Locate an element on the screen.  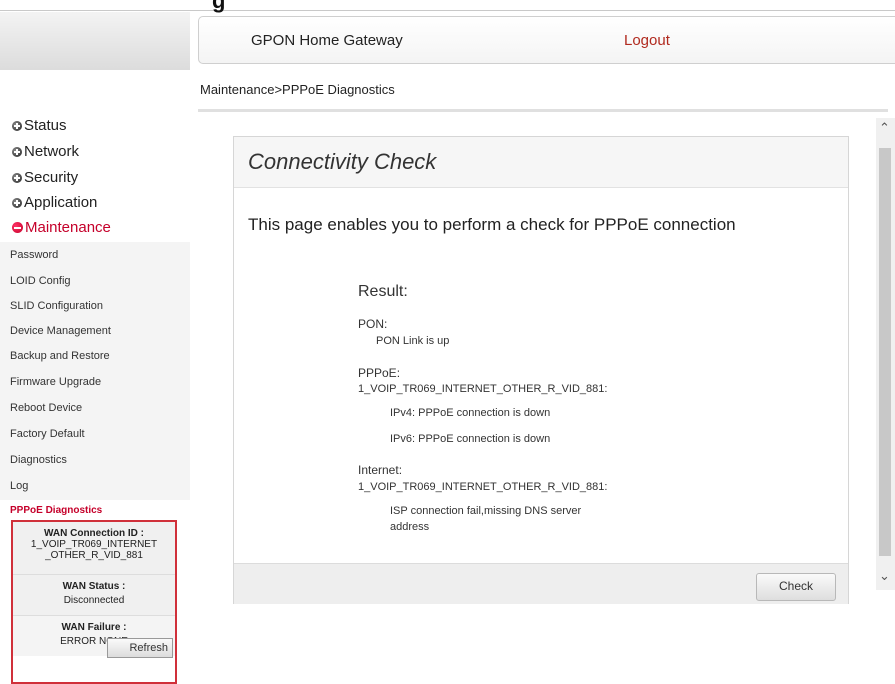
wan-status-value: Disconnected is located at coordinates (94, 600).